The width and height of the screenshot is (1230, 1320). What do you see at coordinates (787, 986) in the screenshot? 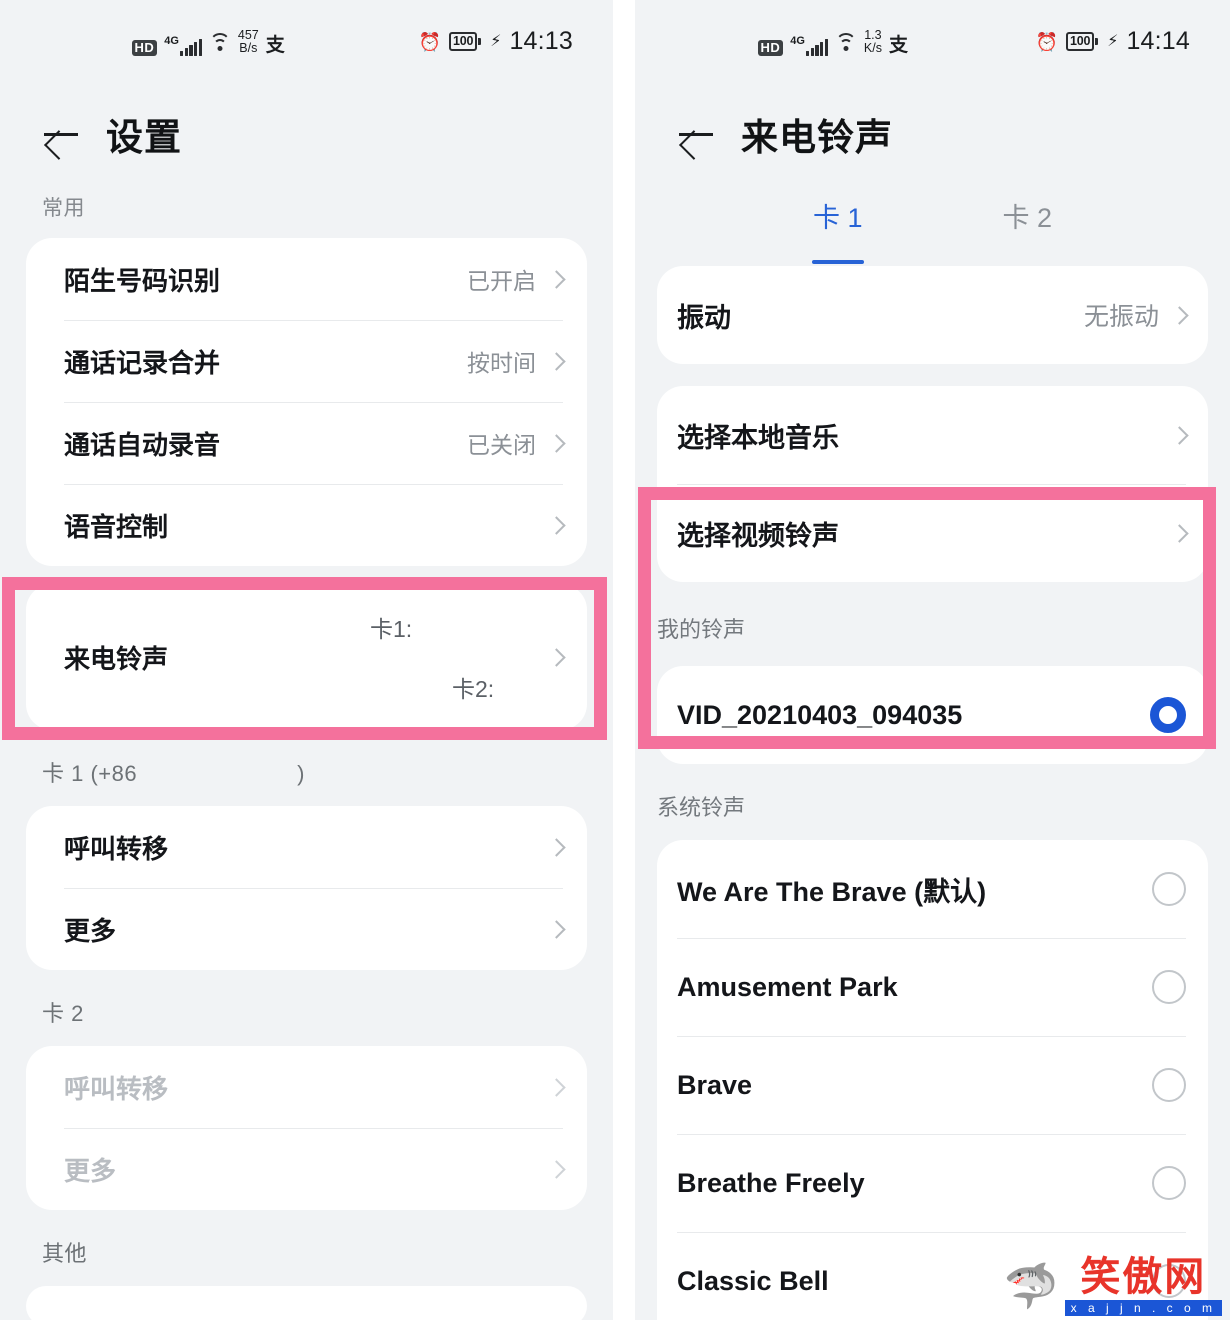
I see `row-label: Amusement Park` at bounding box center [787, 986].